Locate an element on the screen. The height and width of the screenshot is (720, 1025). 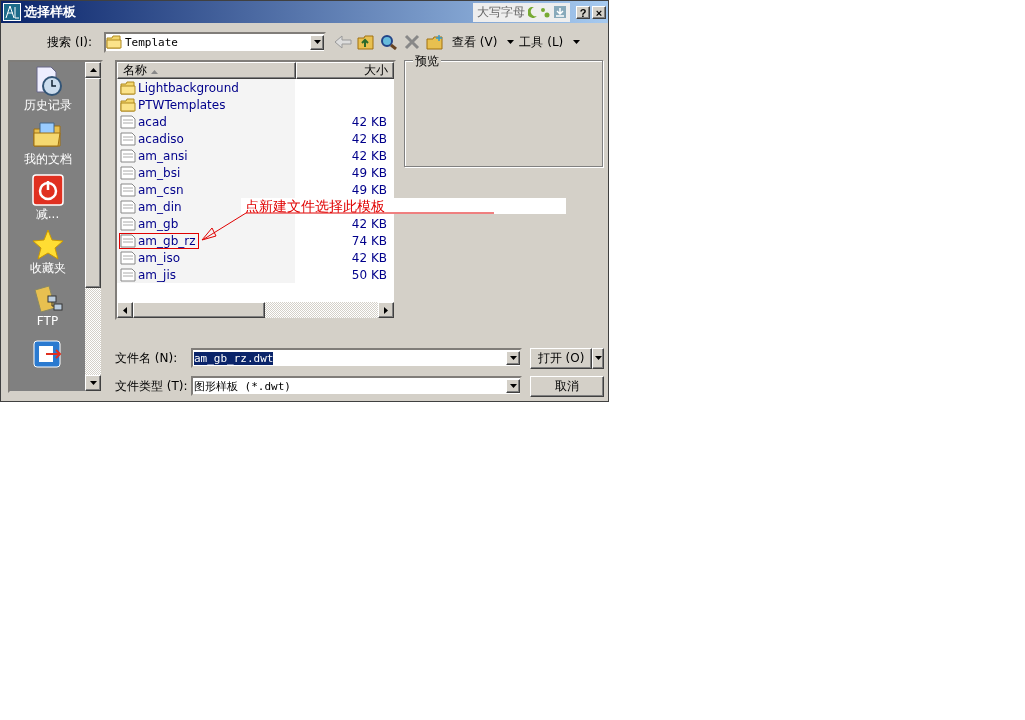
scrollbar is located at coordinates (93, 226).